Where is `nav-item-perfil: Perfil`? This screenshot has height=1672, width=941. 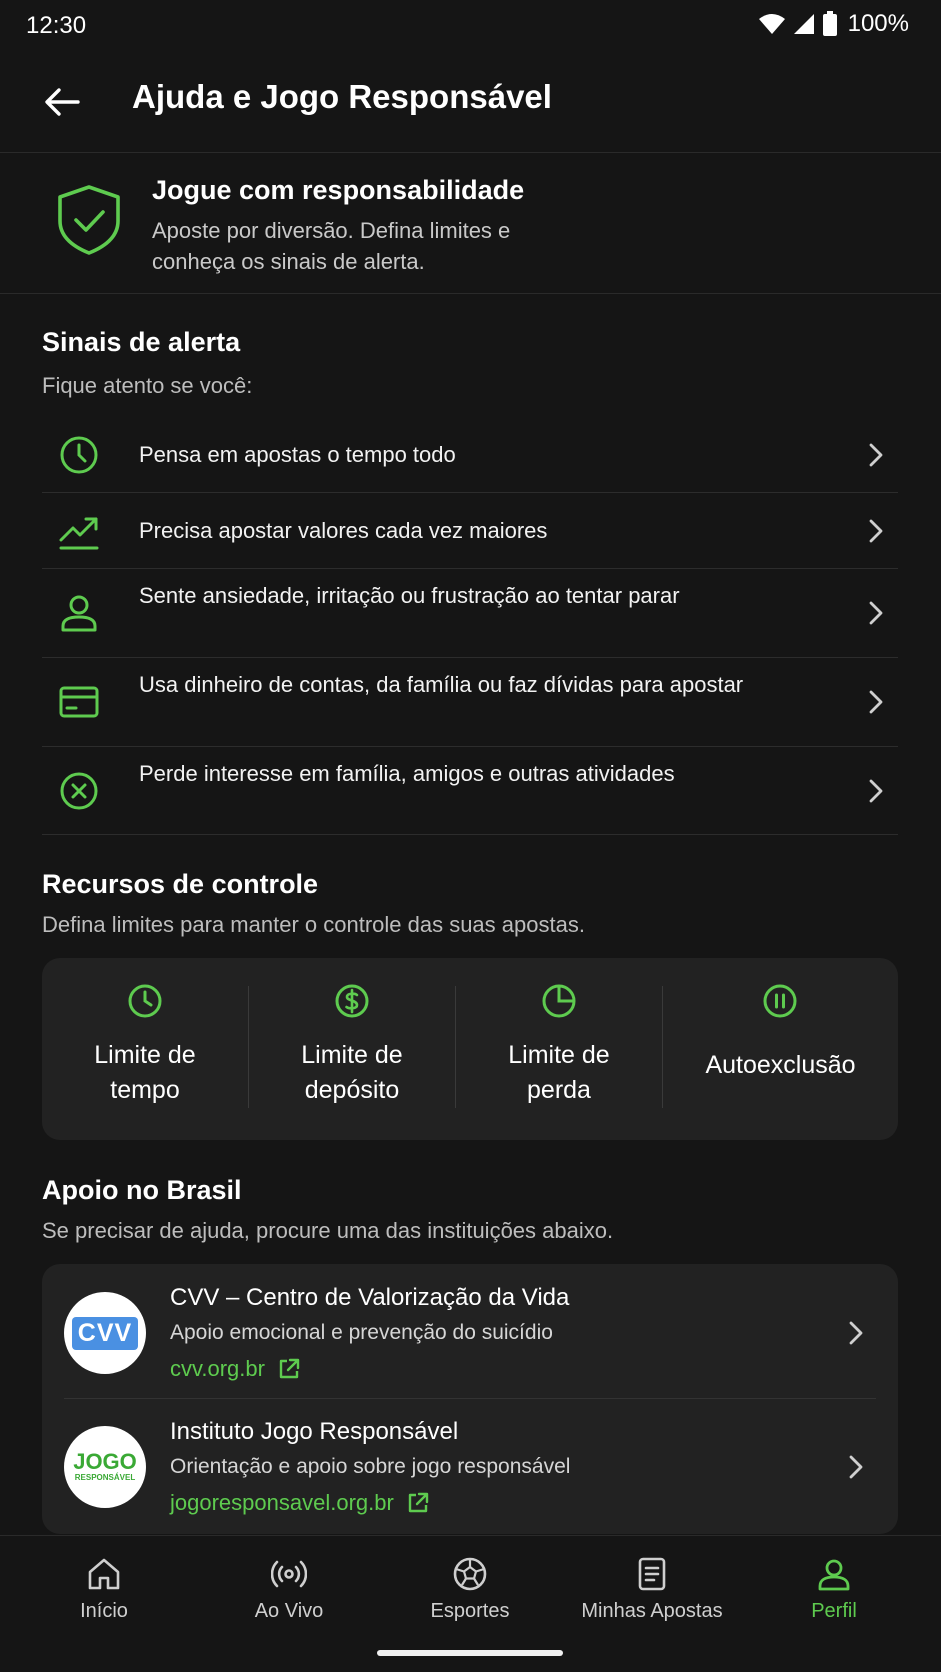 nav-item-perfil: Perfil is located at coordinates (834, 1586).